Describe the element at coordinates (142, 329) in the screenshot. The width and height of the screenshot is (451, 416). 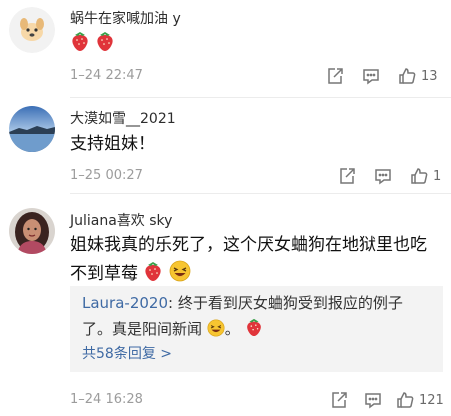
I see `reply-text-part: 了。真是阳间新闻` at that location.